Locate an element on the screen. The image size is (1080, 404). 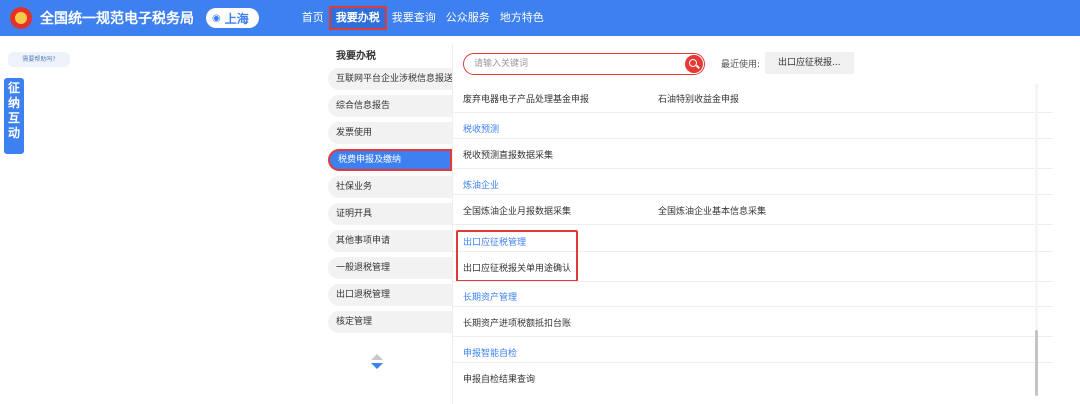
section-heading: 税收预测 is located at coordinates (481, 130).